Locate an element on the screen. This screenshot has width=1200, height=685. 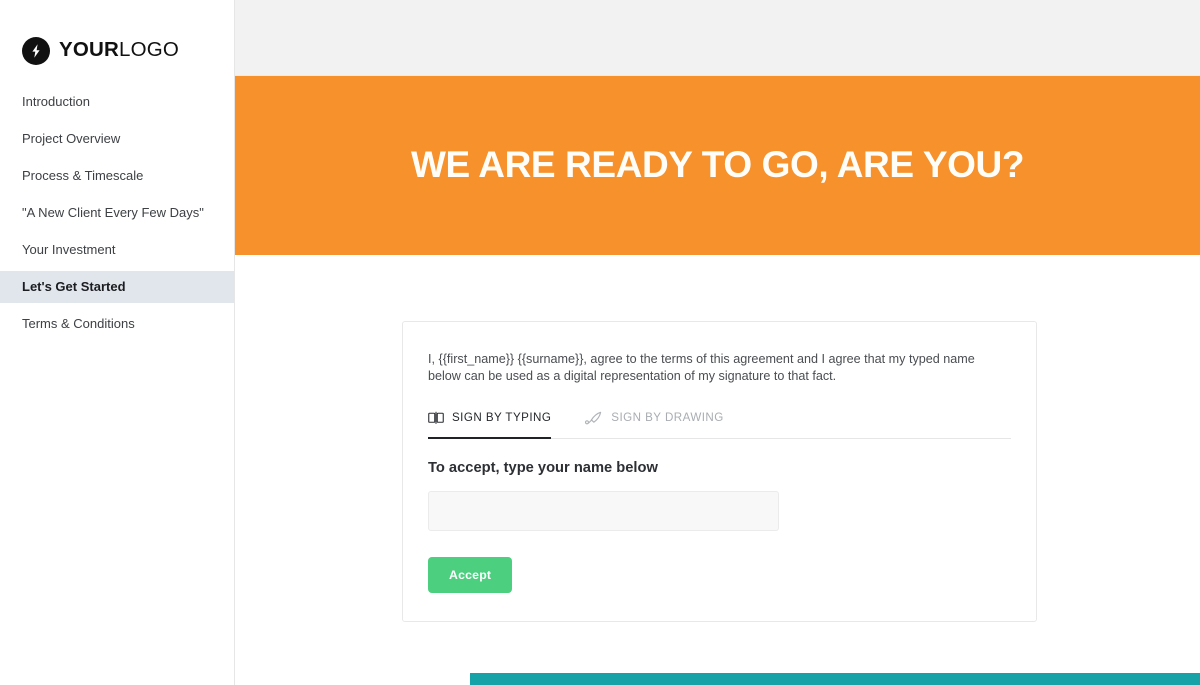
brand-logo: YOURLOGO is located at coordinates (117, 37).